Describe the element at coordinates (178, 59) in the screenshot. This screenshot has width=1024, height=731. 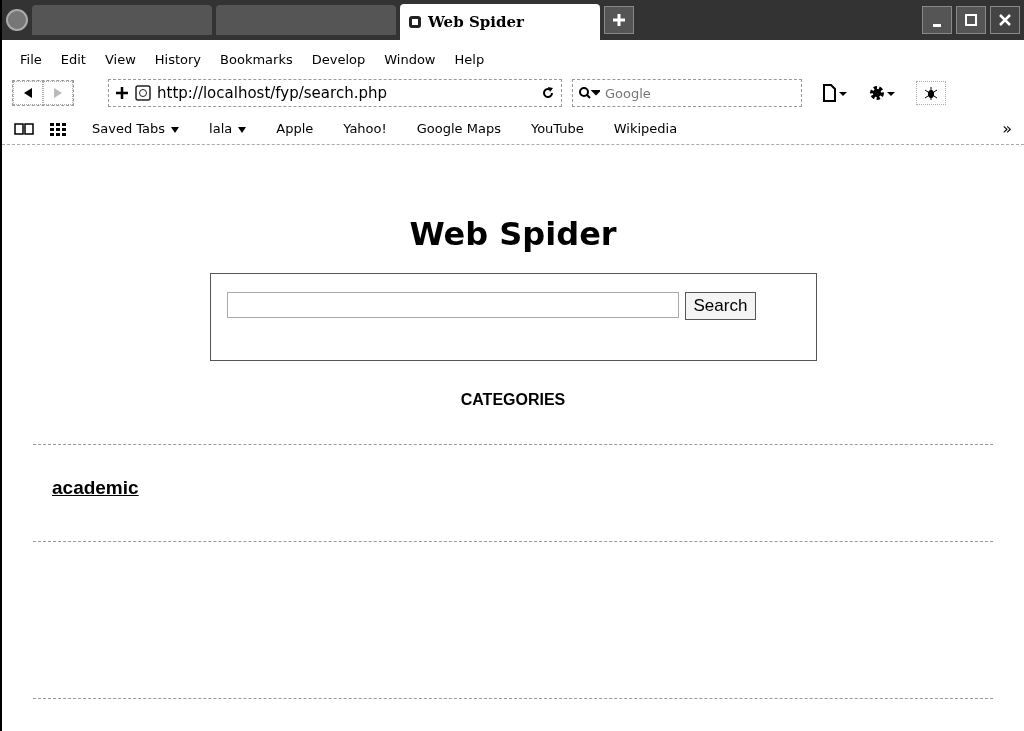
I see `menu-item: History` at that location.